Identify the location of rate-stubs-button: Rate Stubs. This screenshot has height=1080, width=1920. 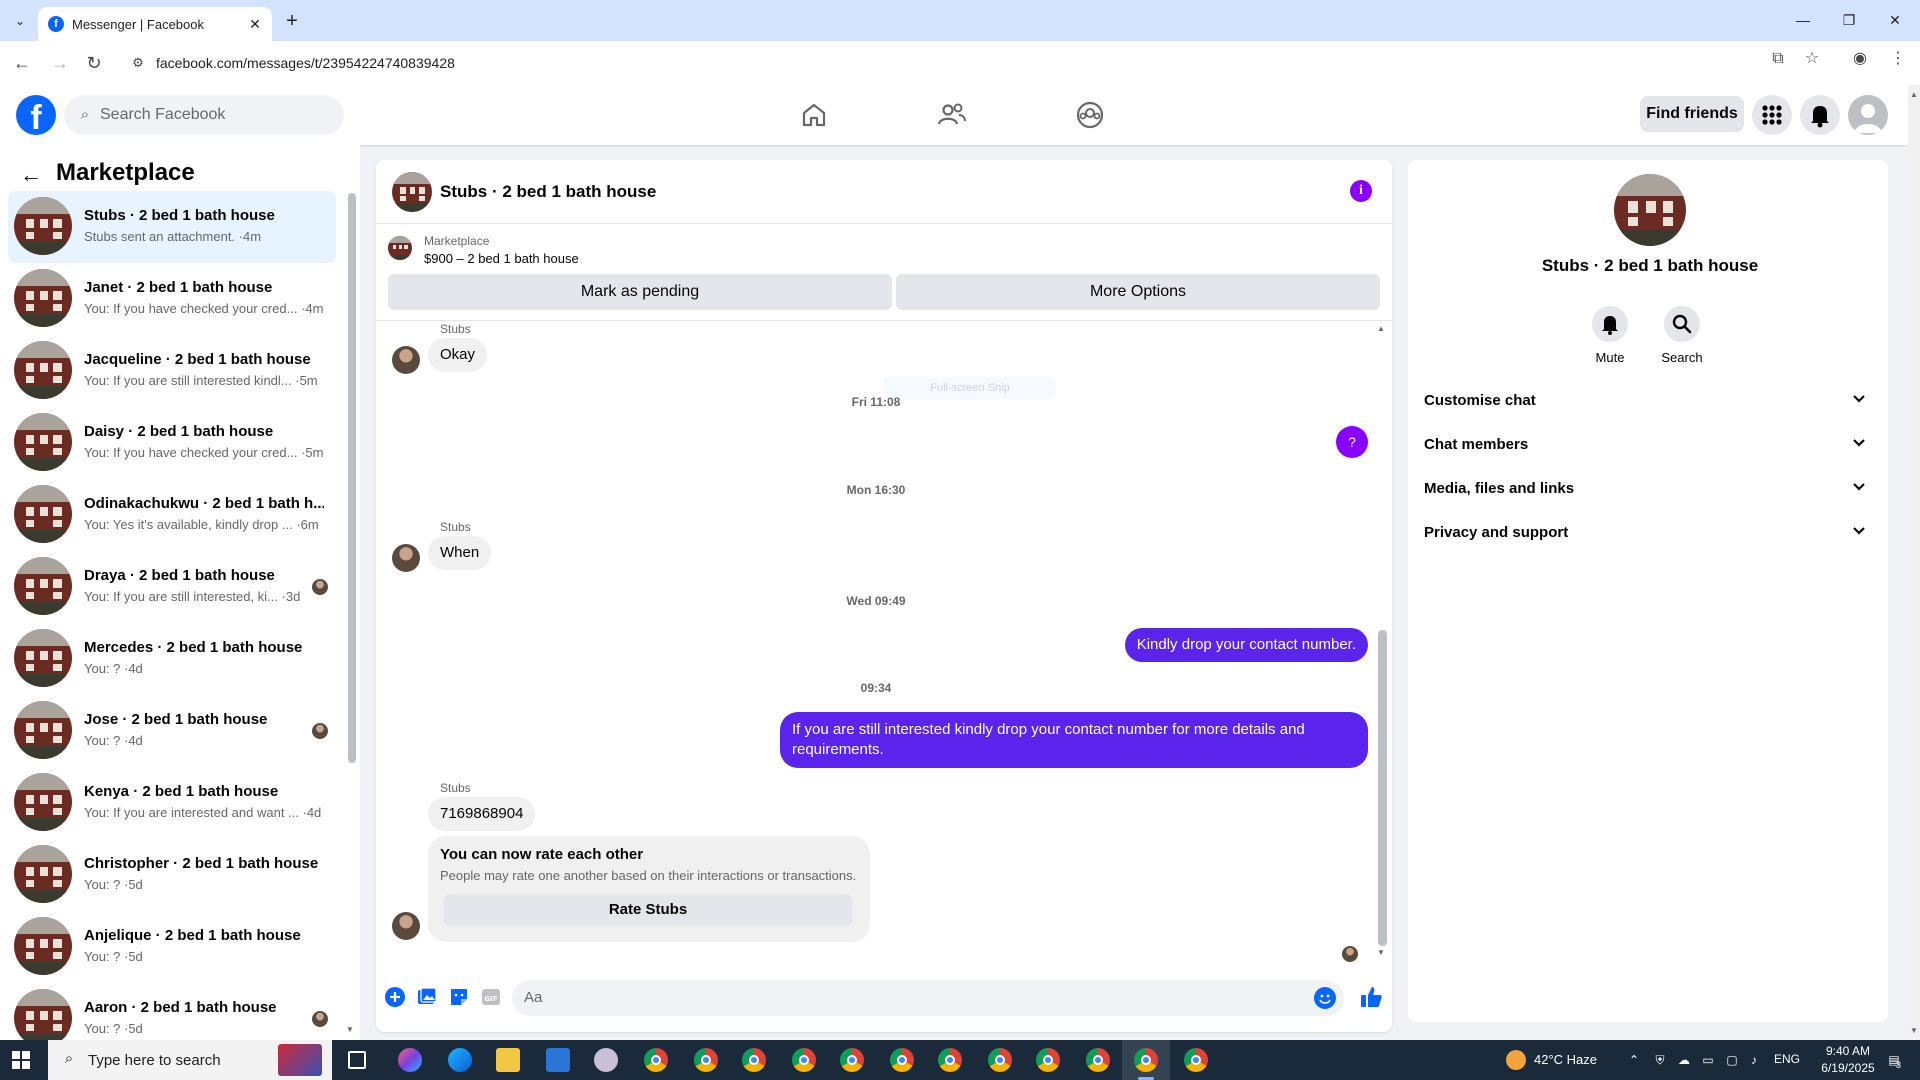
(648, 910).